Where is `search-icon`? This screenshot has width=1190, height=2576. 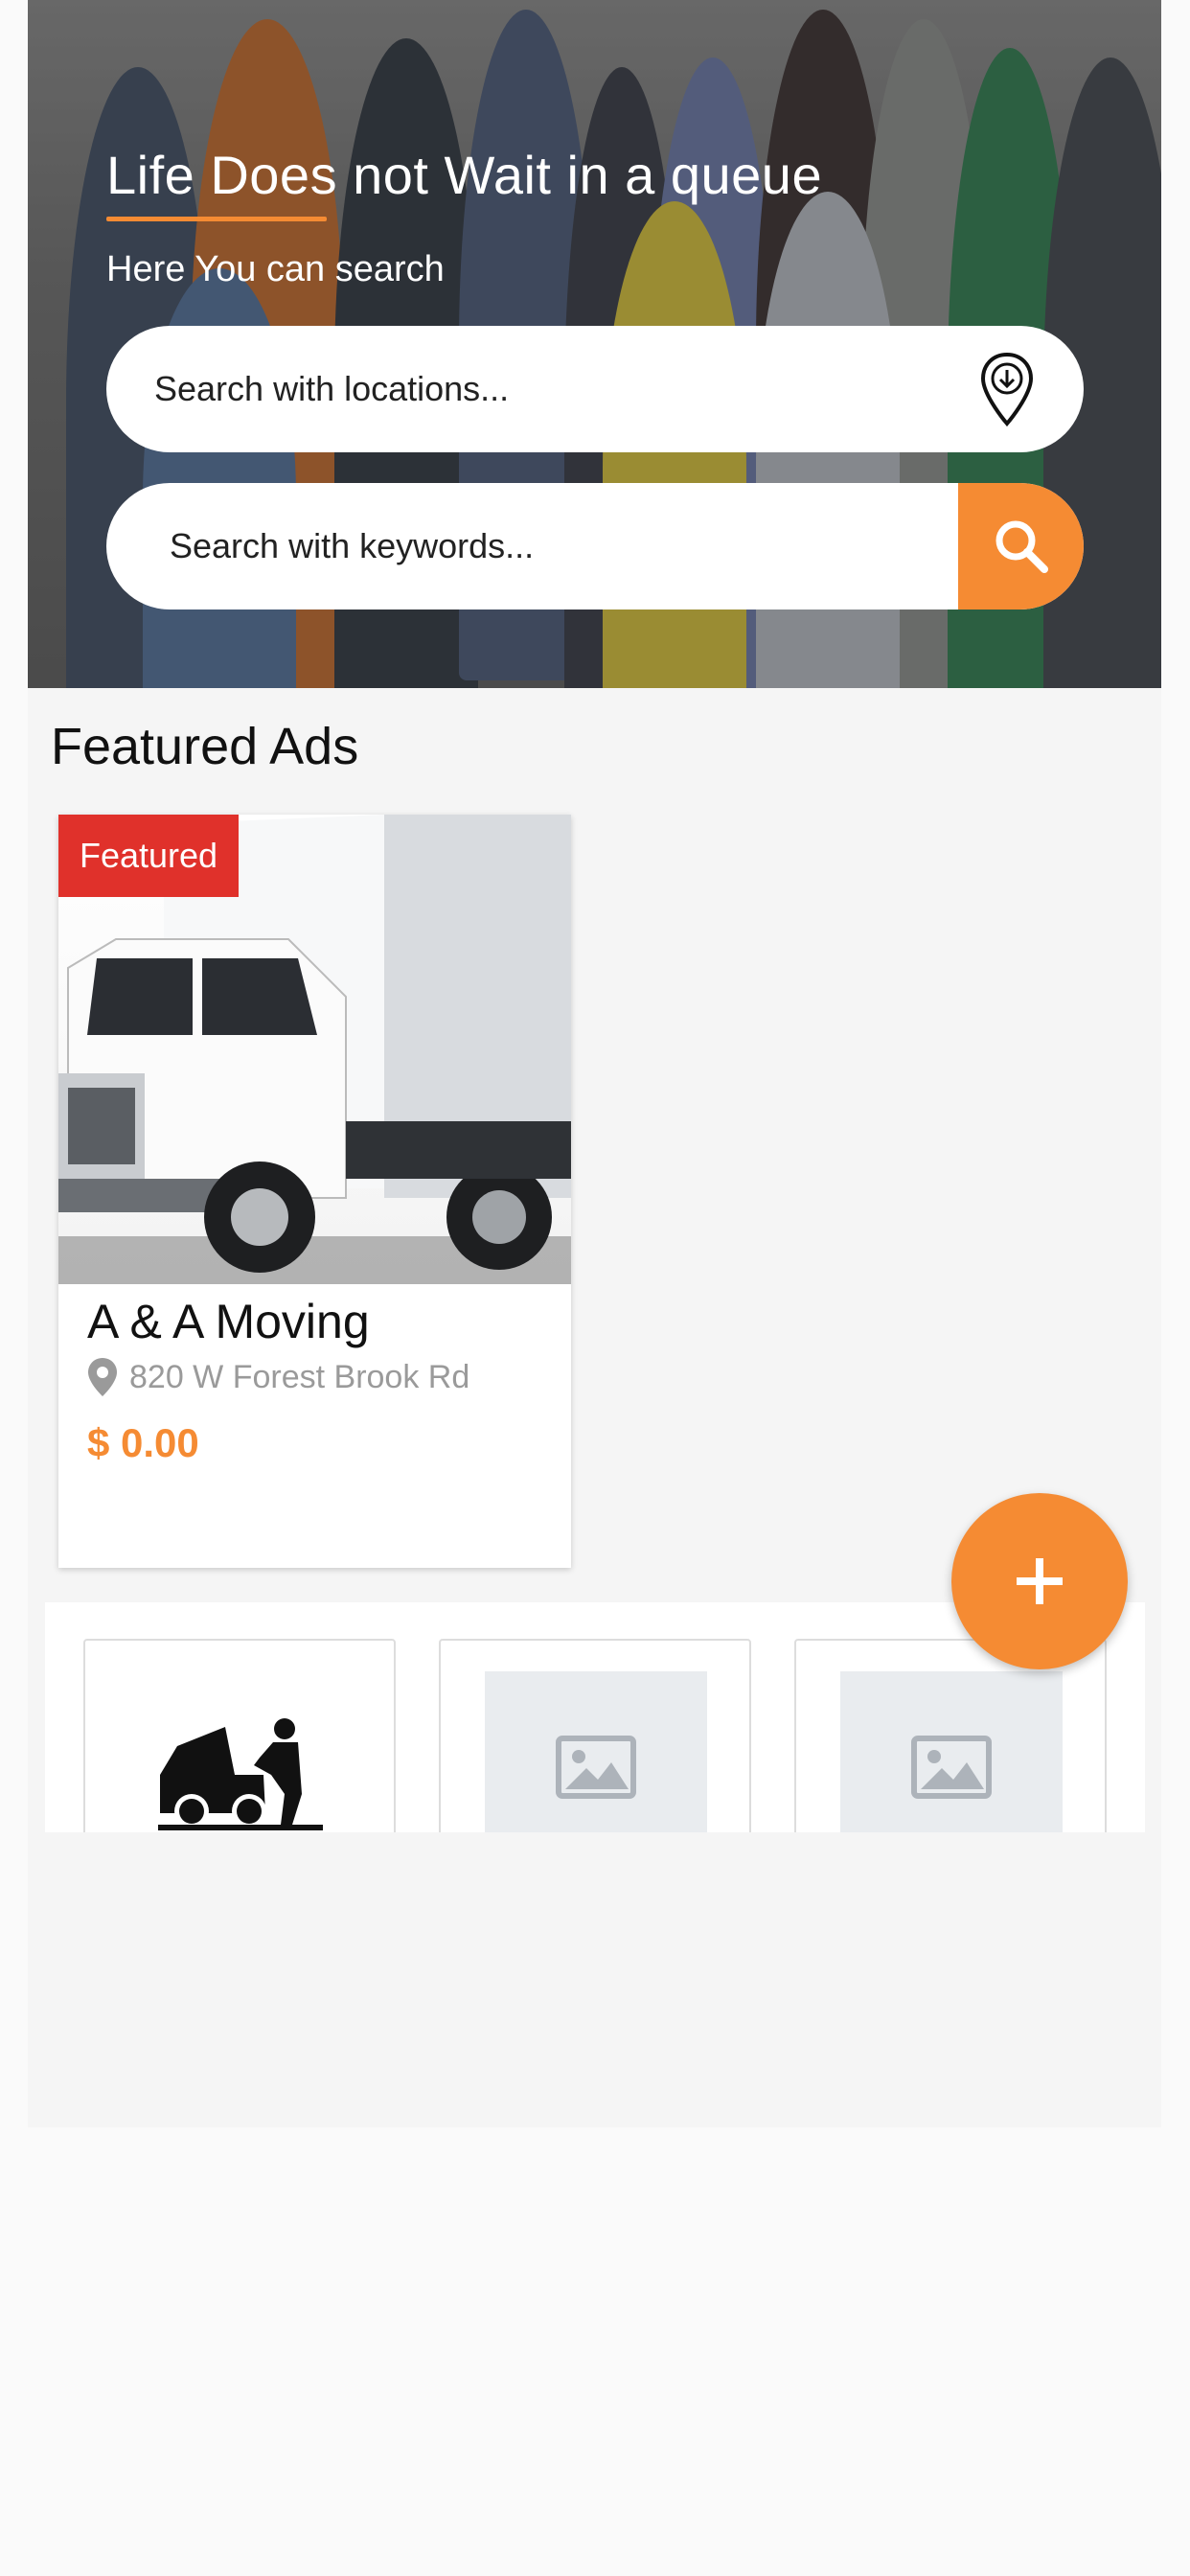 search-icon is located at coordinates (1021, 546).